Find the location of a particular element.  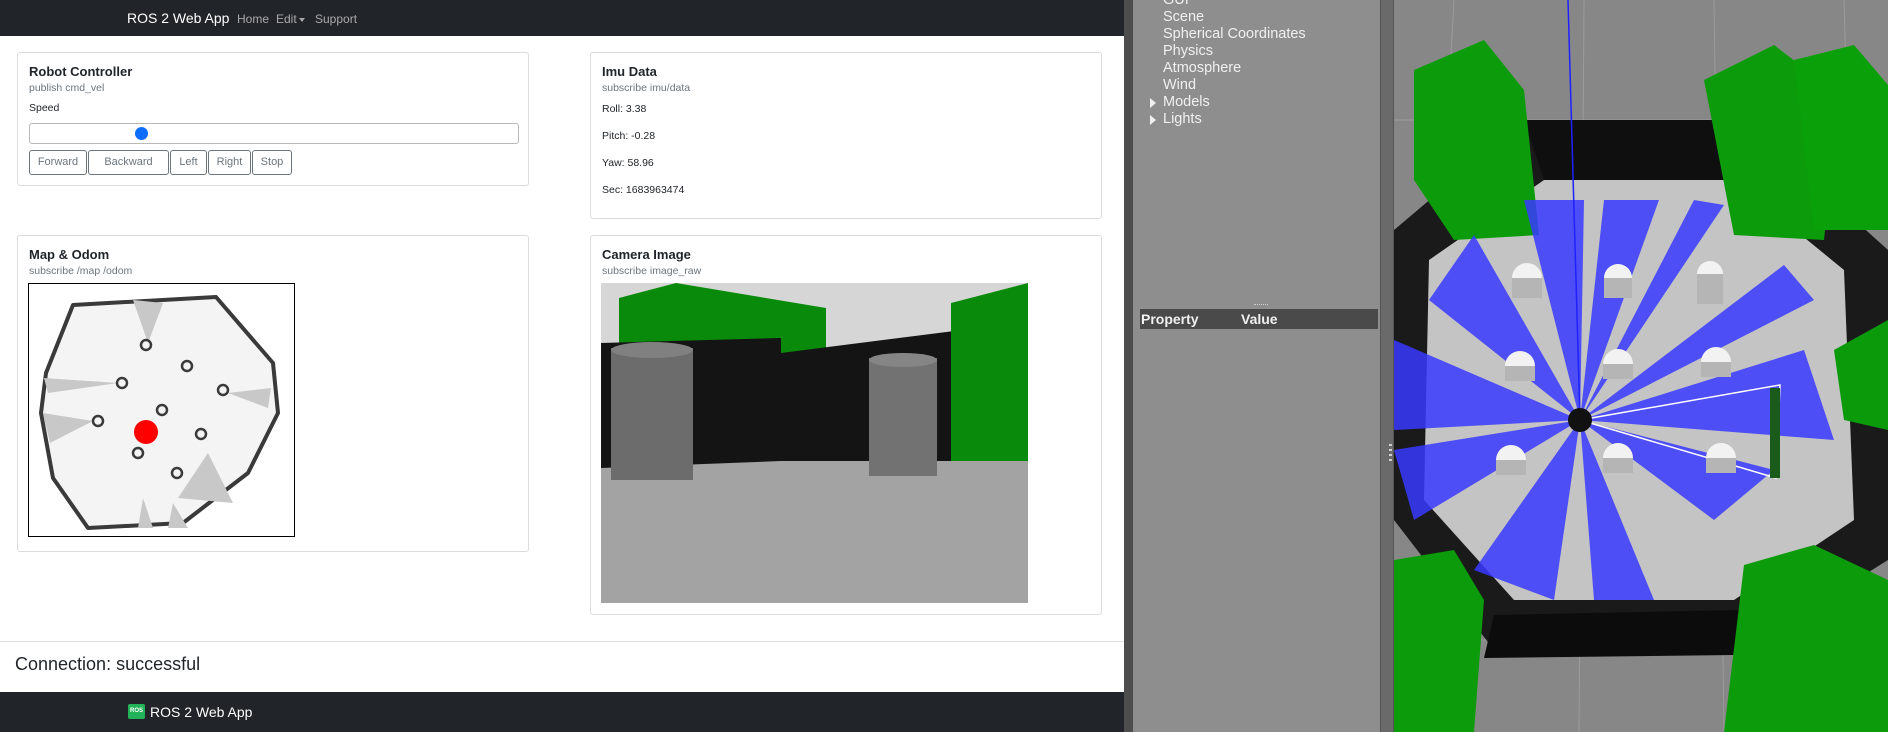

tree-item-scene: Scene is located at coordinates (1183, 17).